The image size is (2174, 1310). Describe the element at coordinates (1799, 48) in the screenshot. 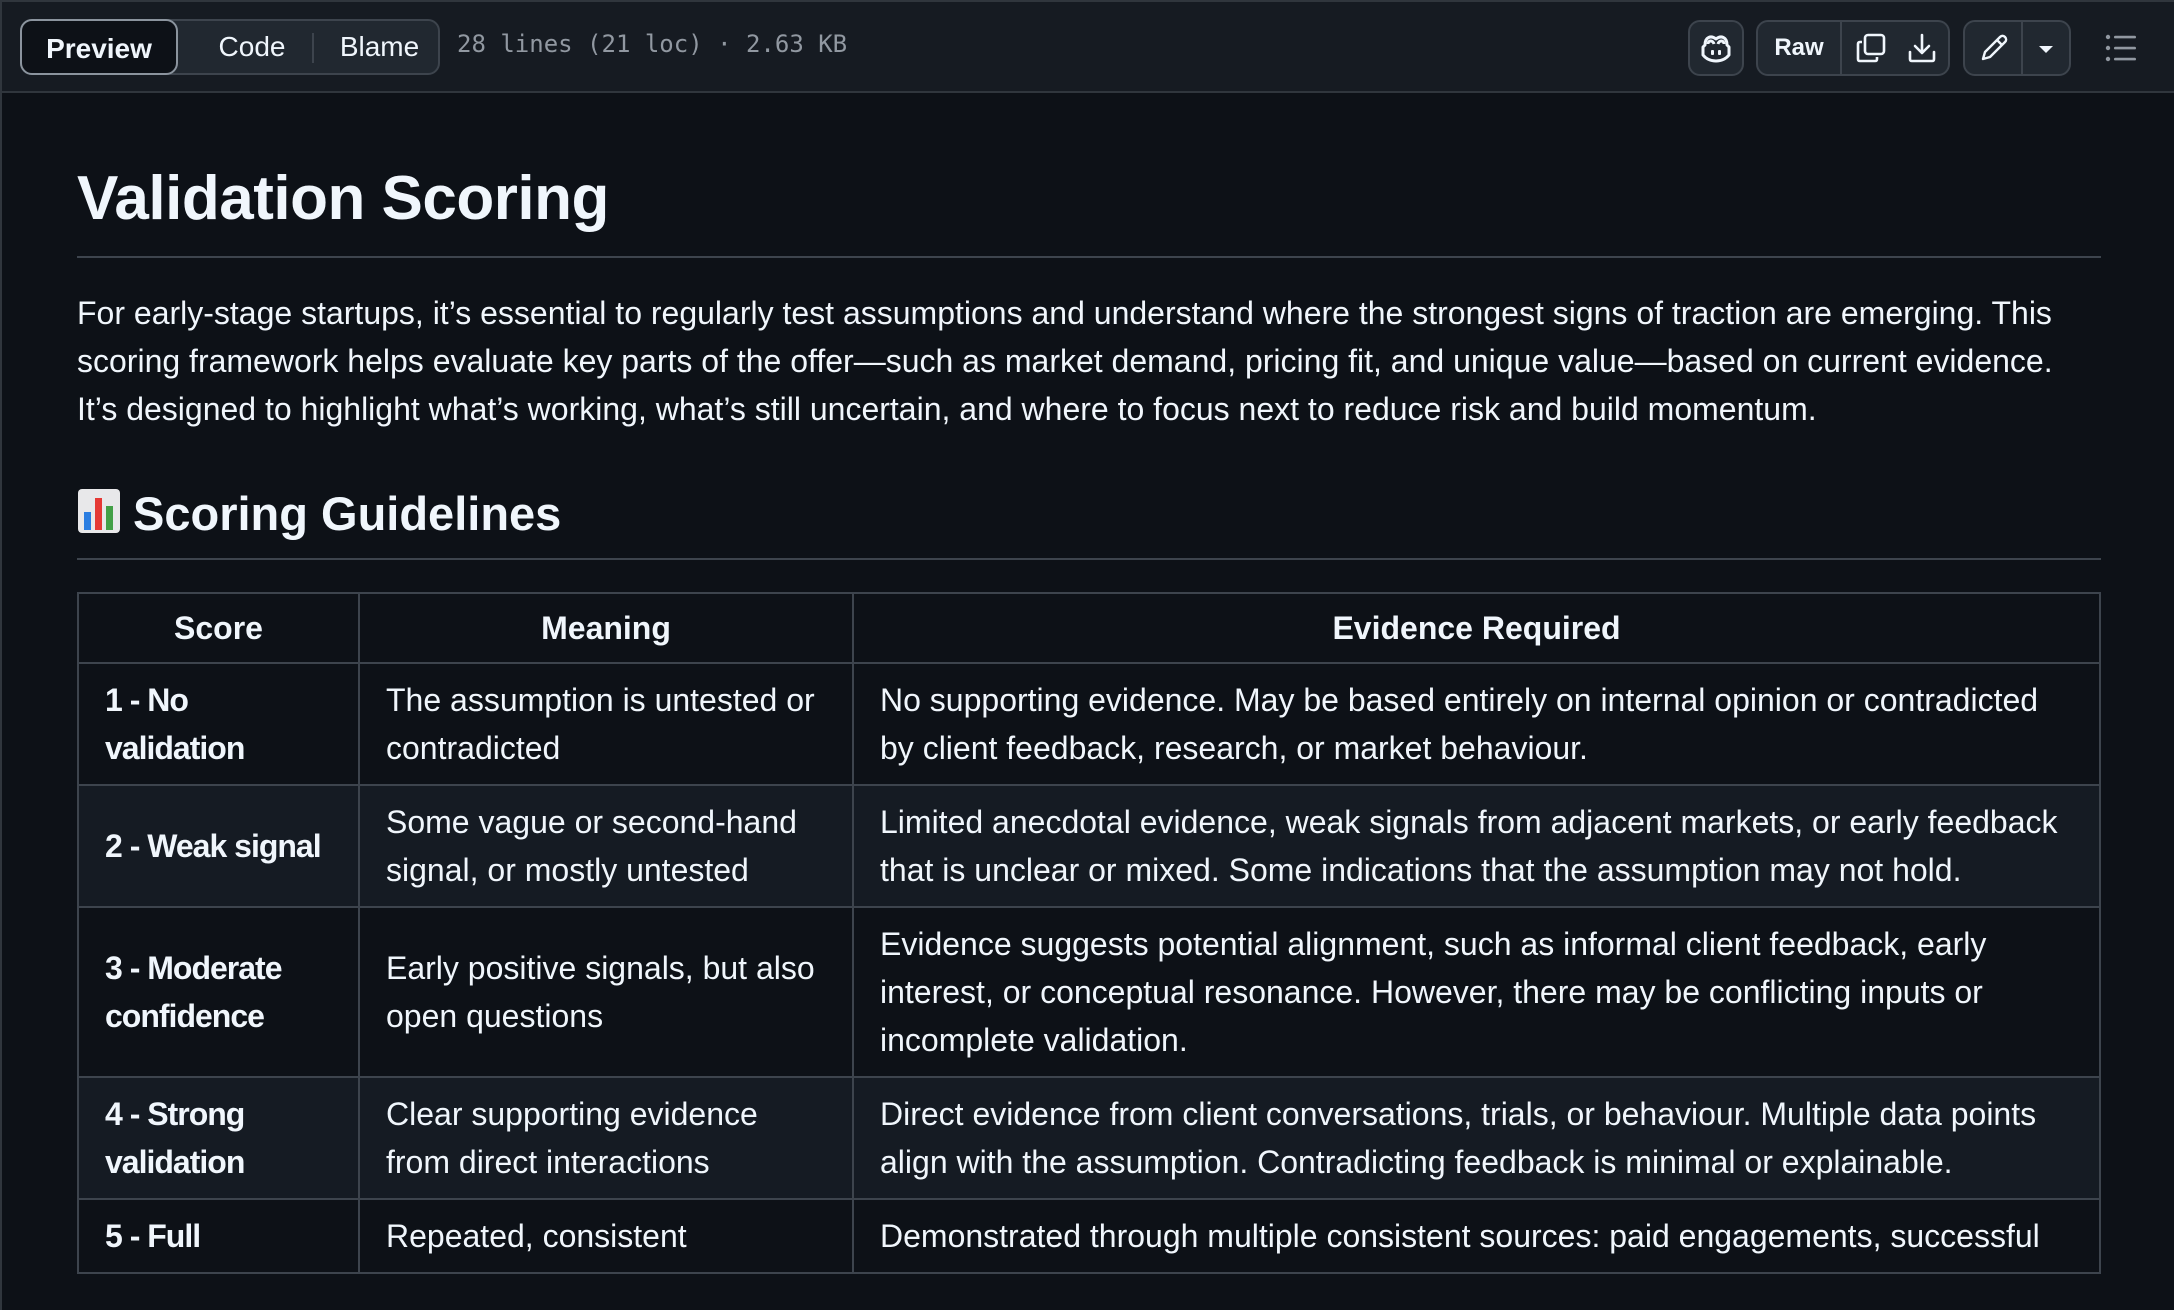

I see `raw-button: Raw` at that location.